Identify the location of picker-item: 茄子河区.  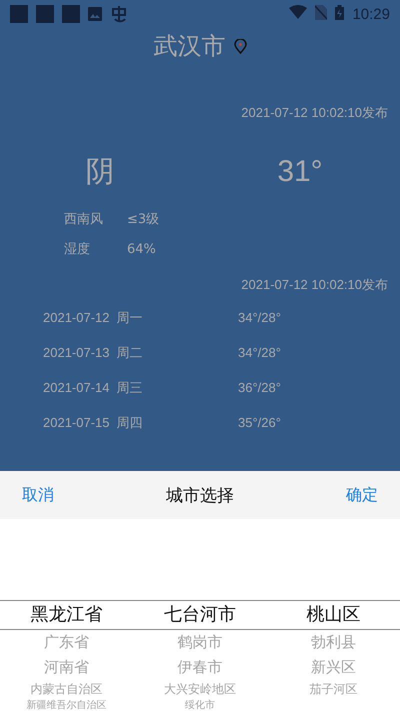
(333, 689).